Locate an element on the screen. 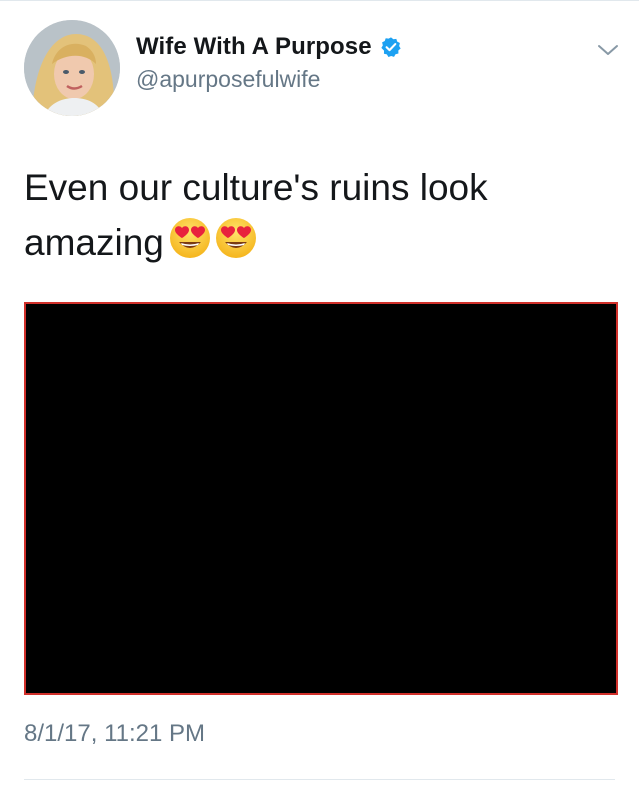 The width and height of the screenshot is (639, 789). display-name-row: Wife With A Purpose is located at coordinates (269, 47).